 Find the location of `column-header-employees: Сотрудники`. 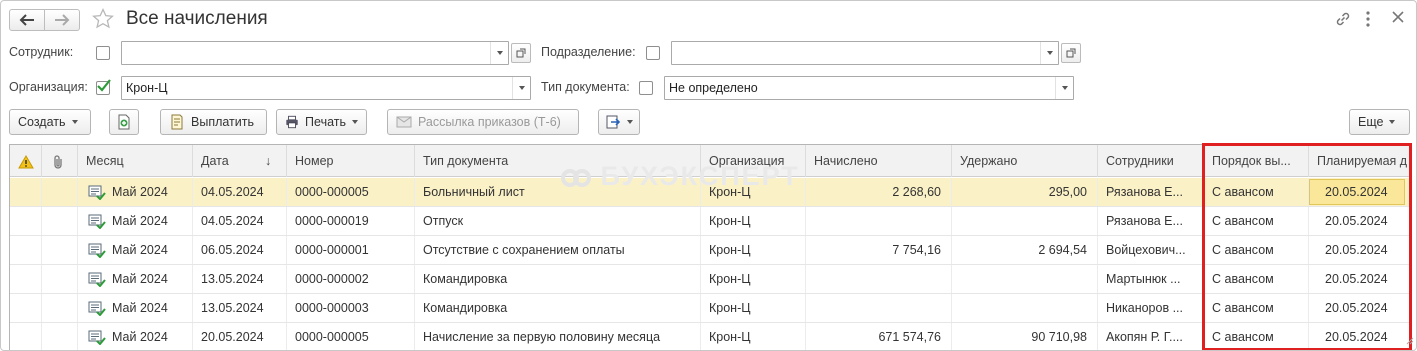

column-header-employees: Сотрудники is located at coordinates (1151, 161).